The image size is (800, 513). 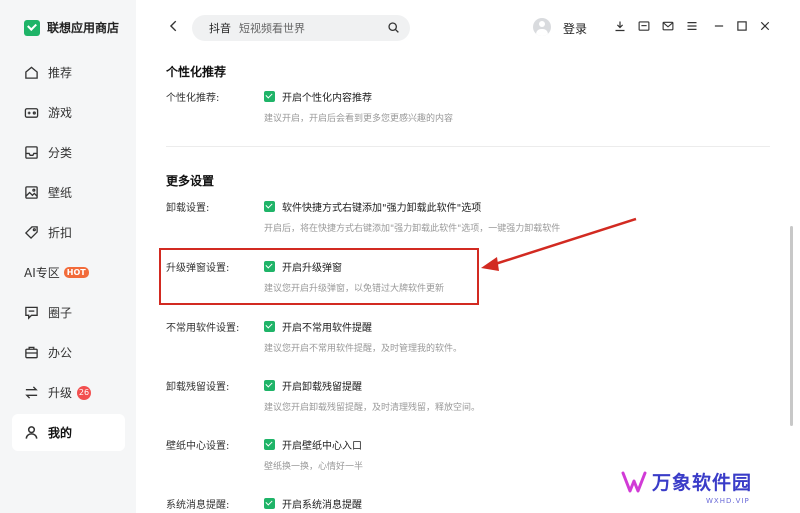 I want to click on app-logo: 联想应用商店, so click(x=71, y=27).